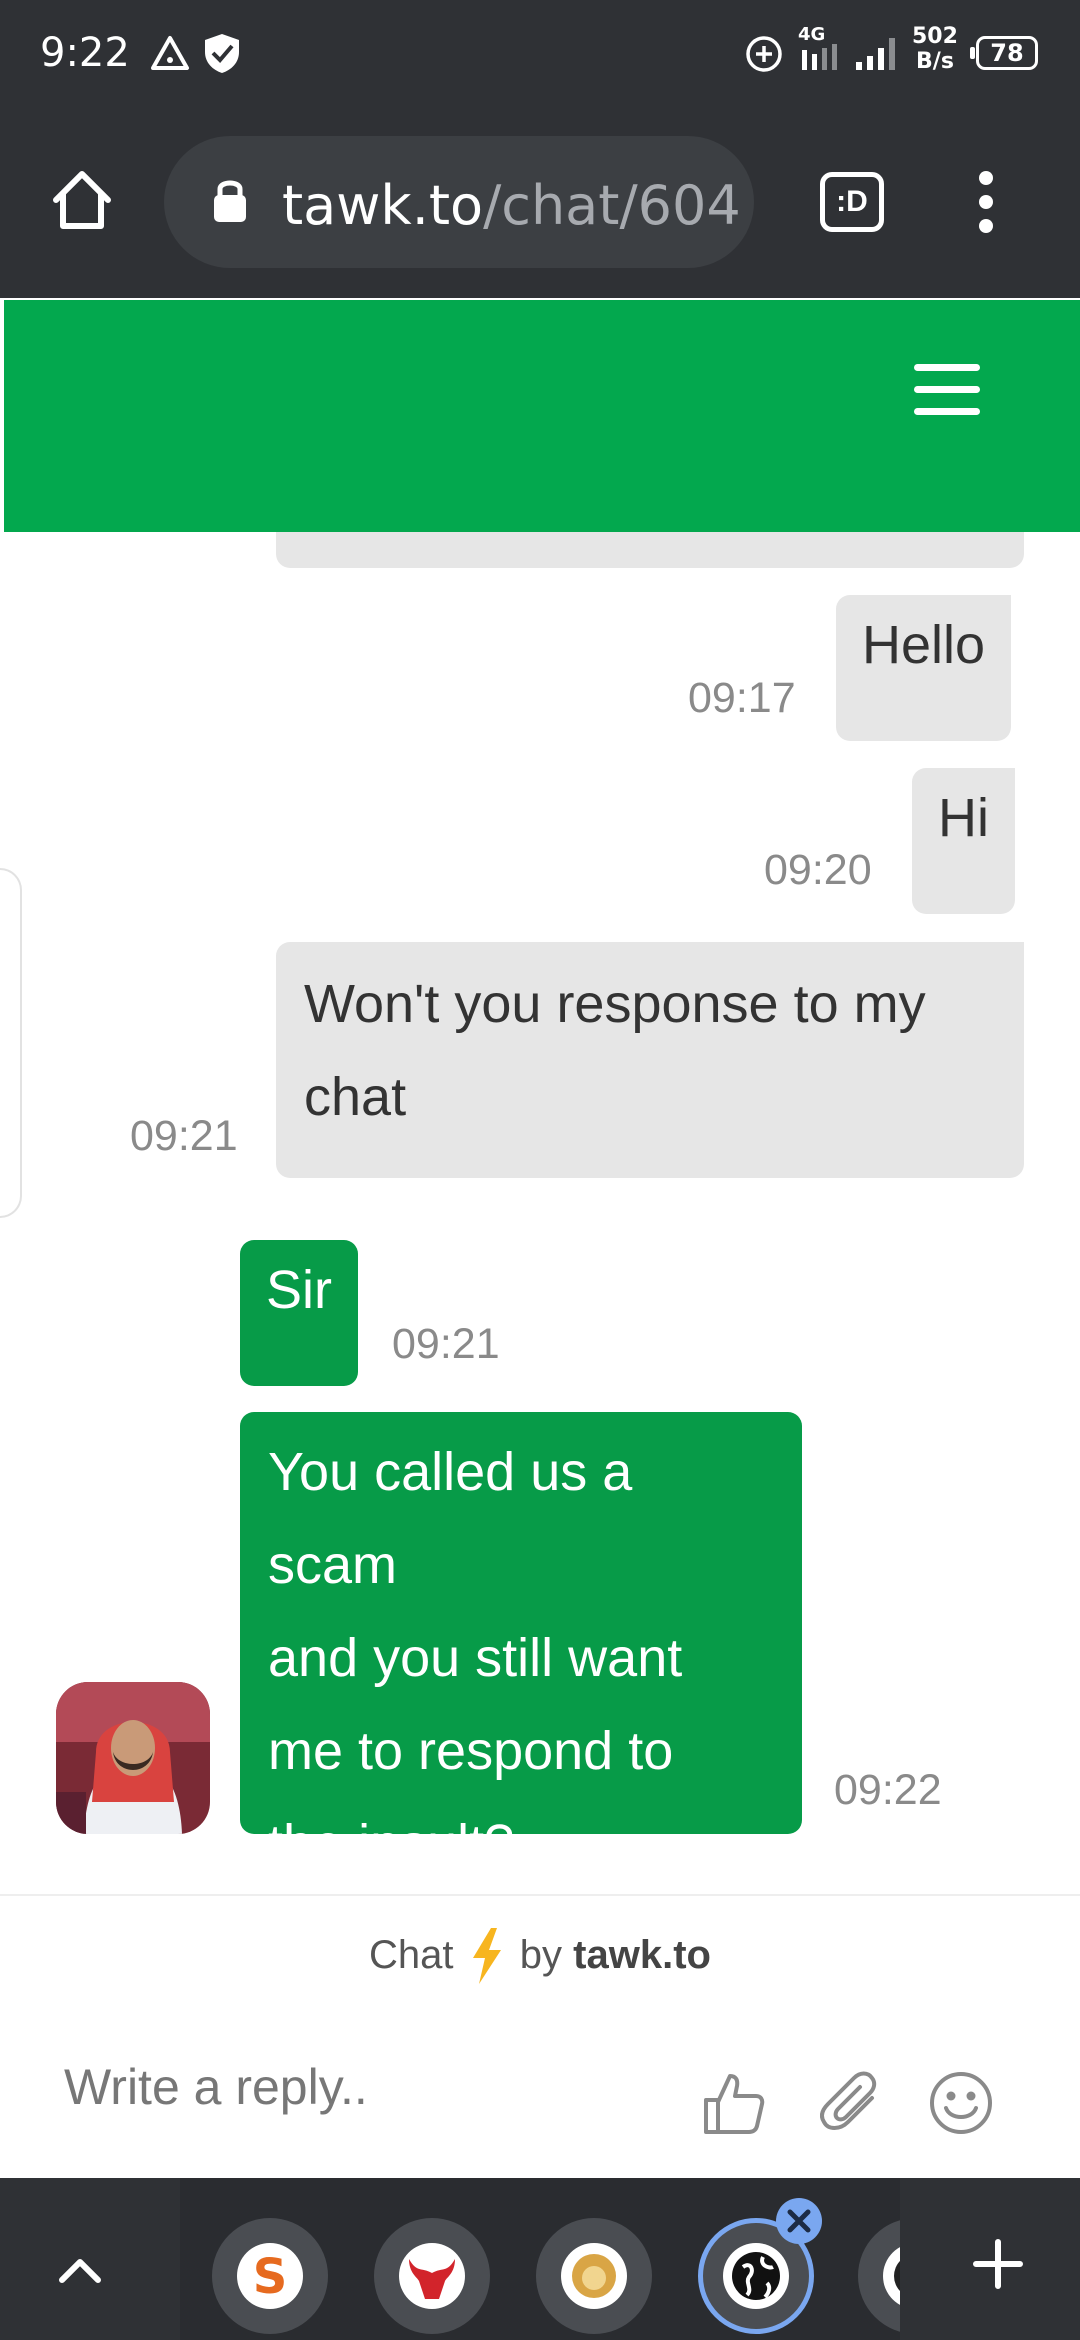 The height and width of the screenshot is (2340, 1080). Describe the element at coordinates (986, 202) in the screenshot. I see `more-options-icon` at that location.